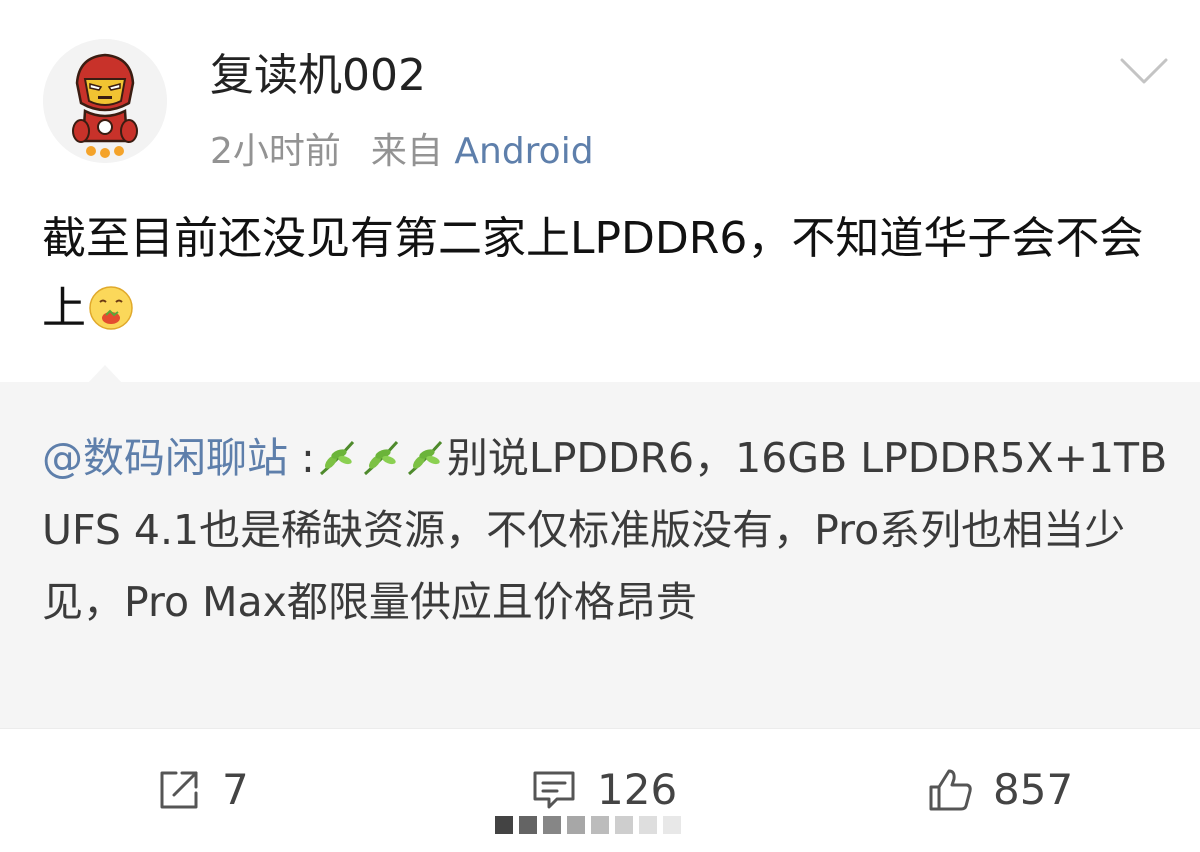 This screenshot has height=852, width=1200. I want to click on like-button: 857, so click(999, 790).